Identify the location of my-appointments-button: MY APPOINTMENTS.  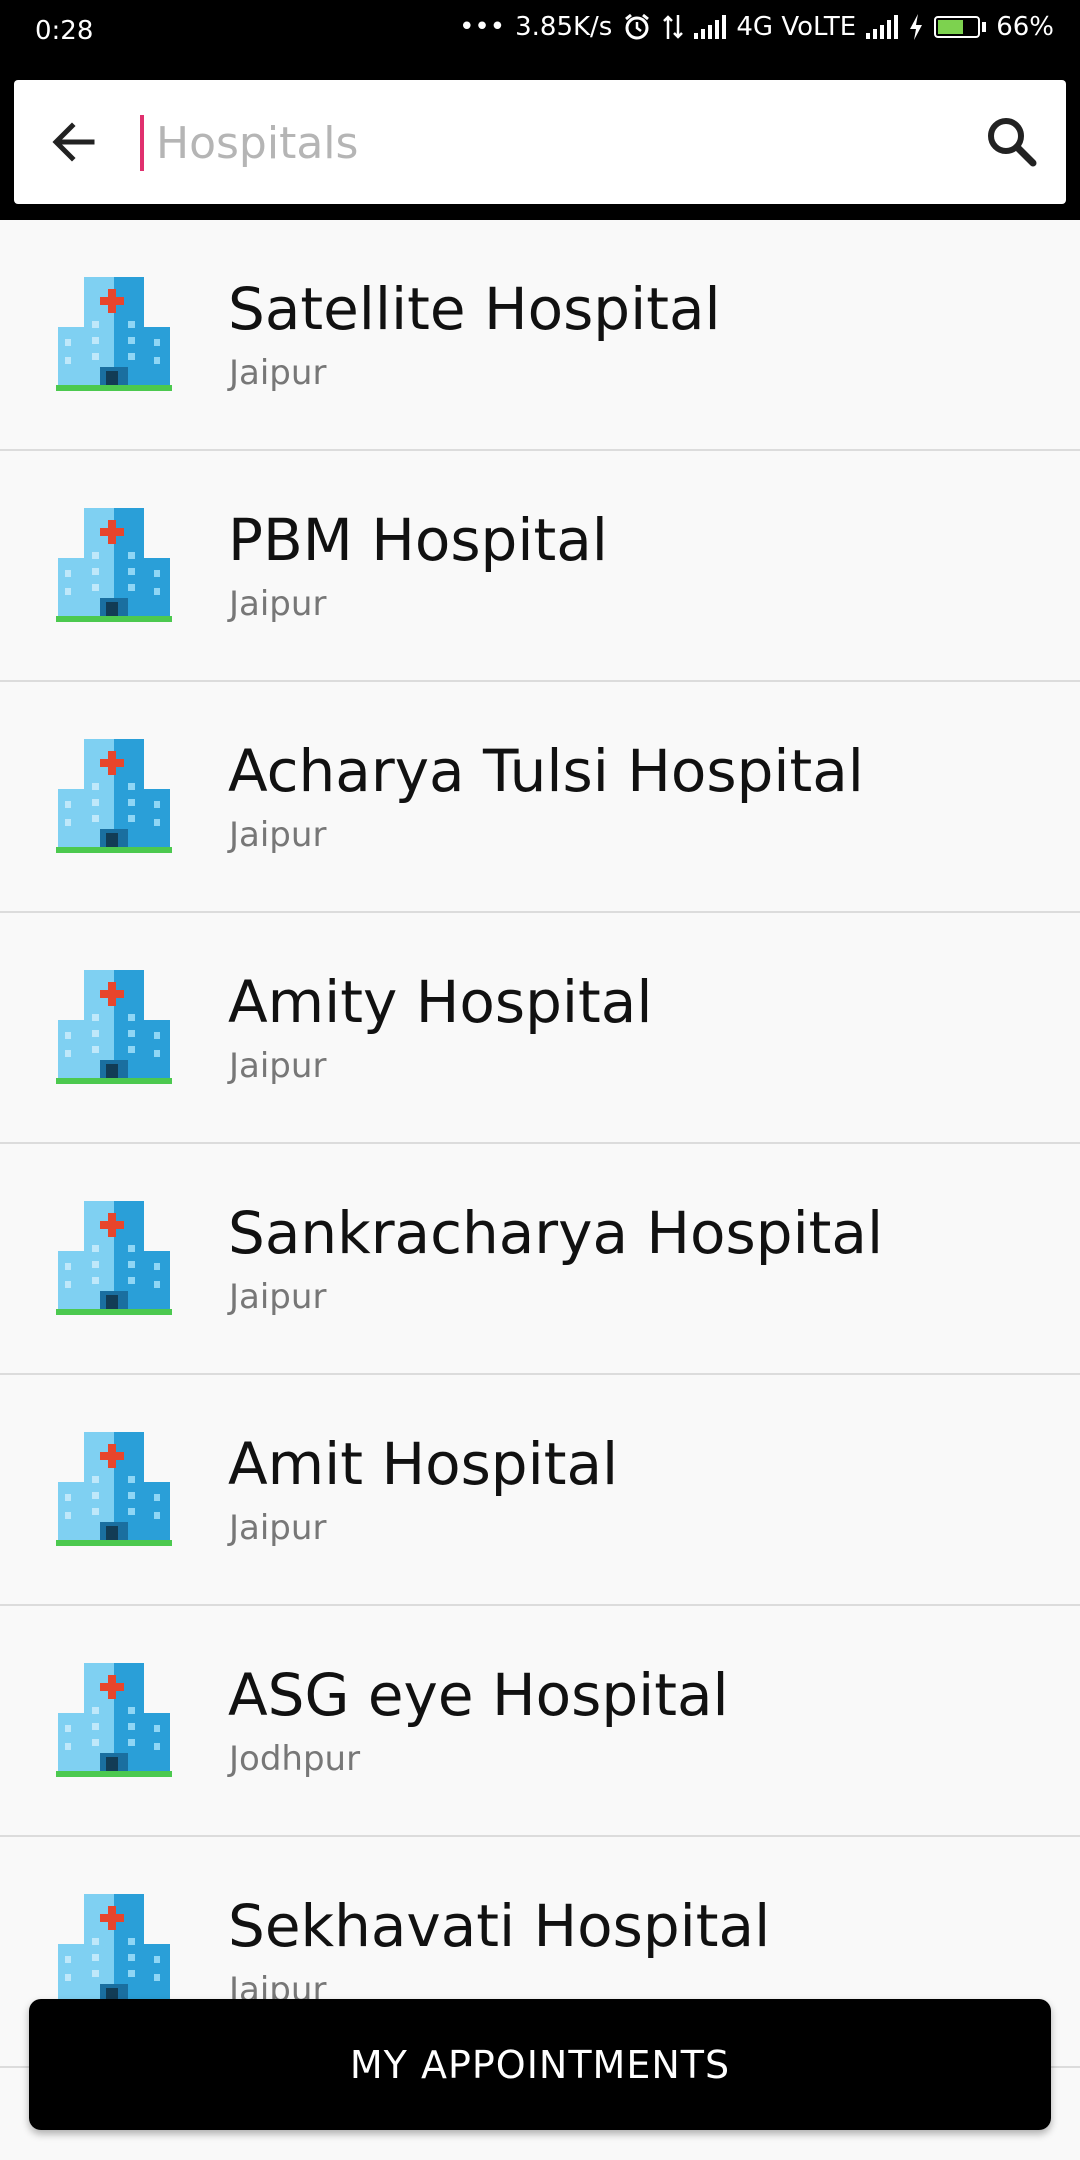
(540, 2064).